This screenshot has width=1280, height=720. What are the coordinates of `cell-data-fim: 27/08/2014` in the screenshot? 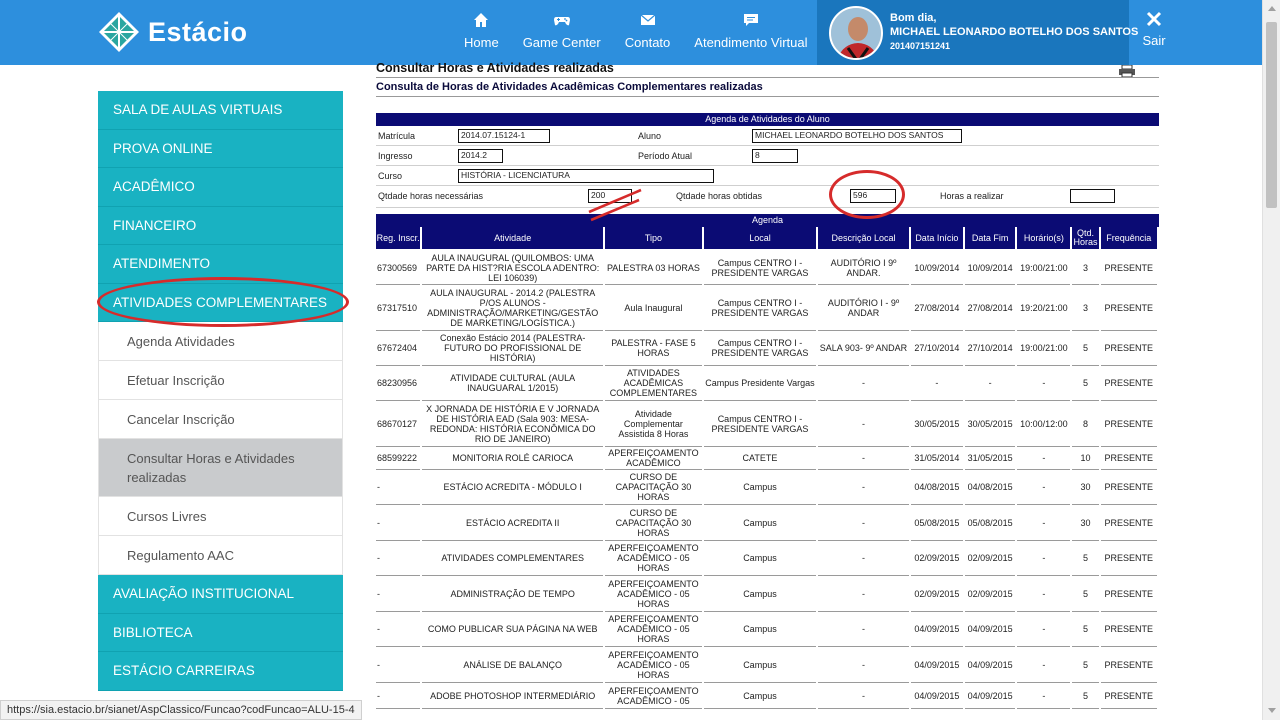 It's located at (990, 308).